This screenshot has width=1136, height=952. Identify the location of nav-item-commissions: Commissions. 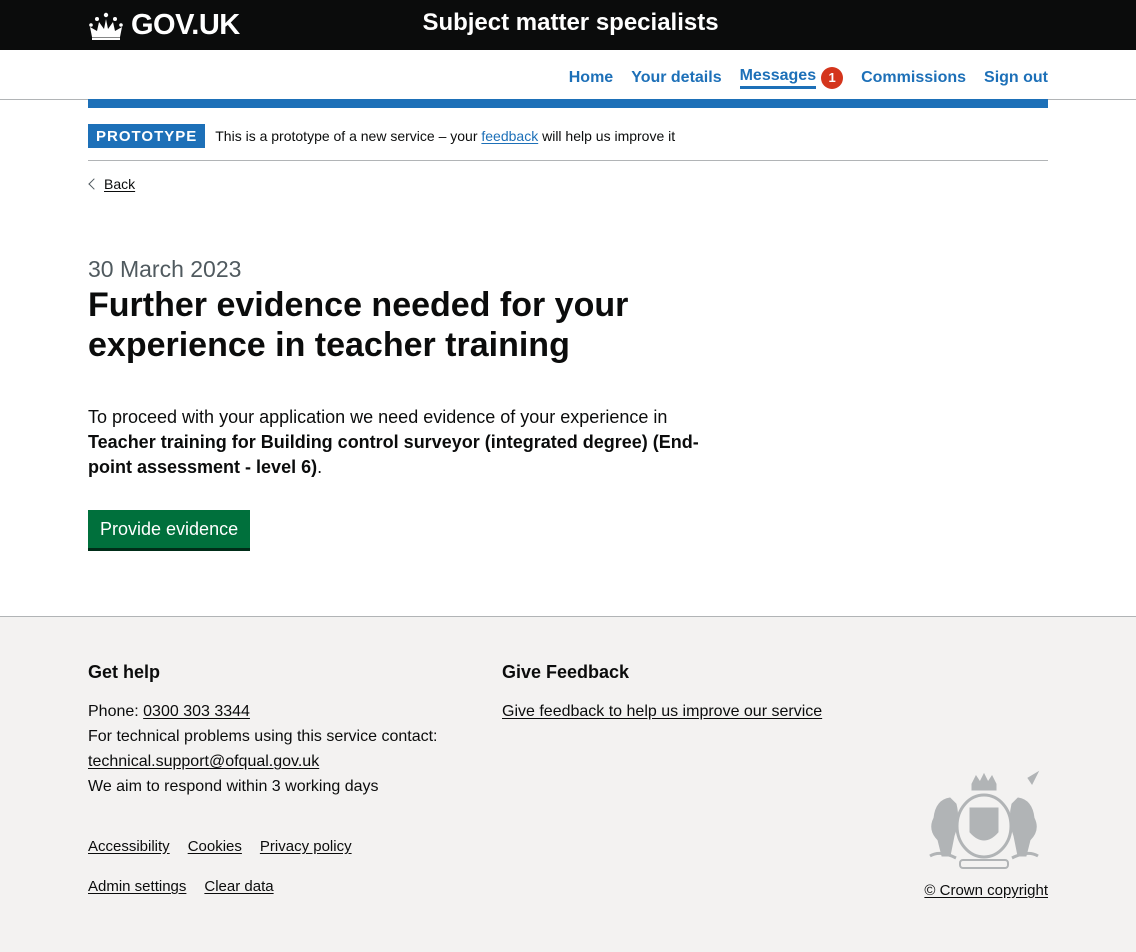
(913, 78).